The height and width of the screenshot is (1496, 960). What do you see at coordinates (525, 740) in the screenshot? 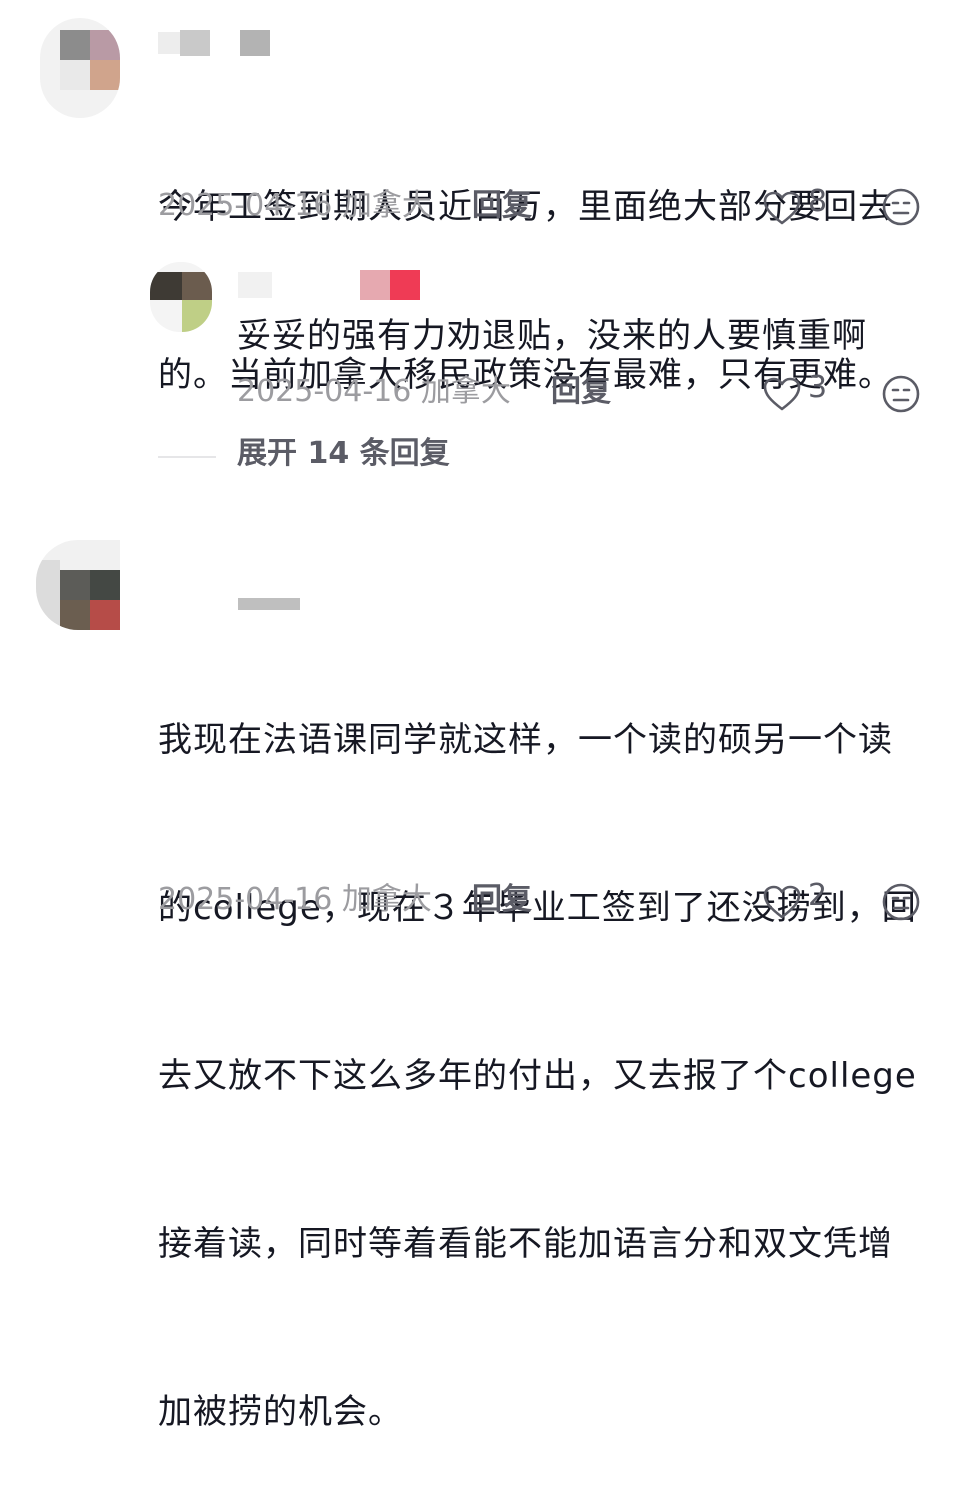
I see `comment-line: 我现在法语课同学就这样，一个读的硕另一个读` at bounding box center [525, 740].